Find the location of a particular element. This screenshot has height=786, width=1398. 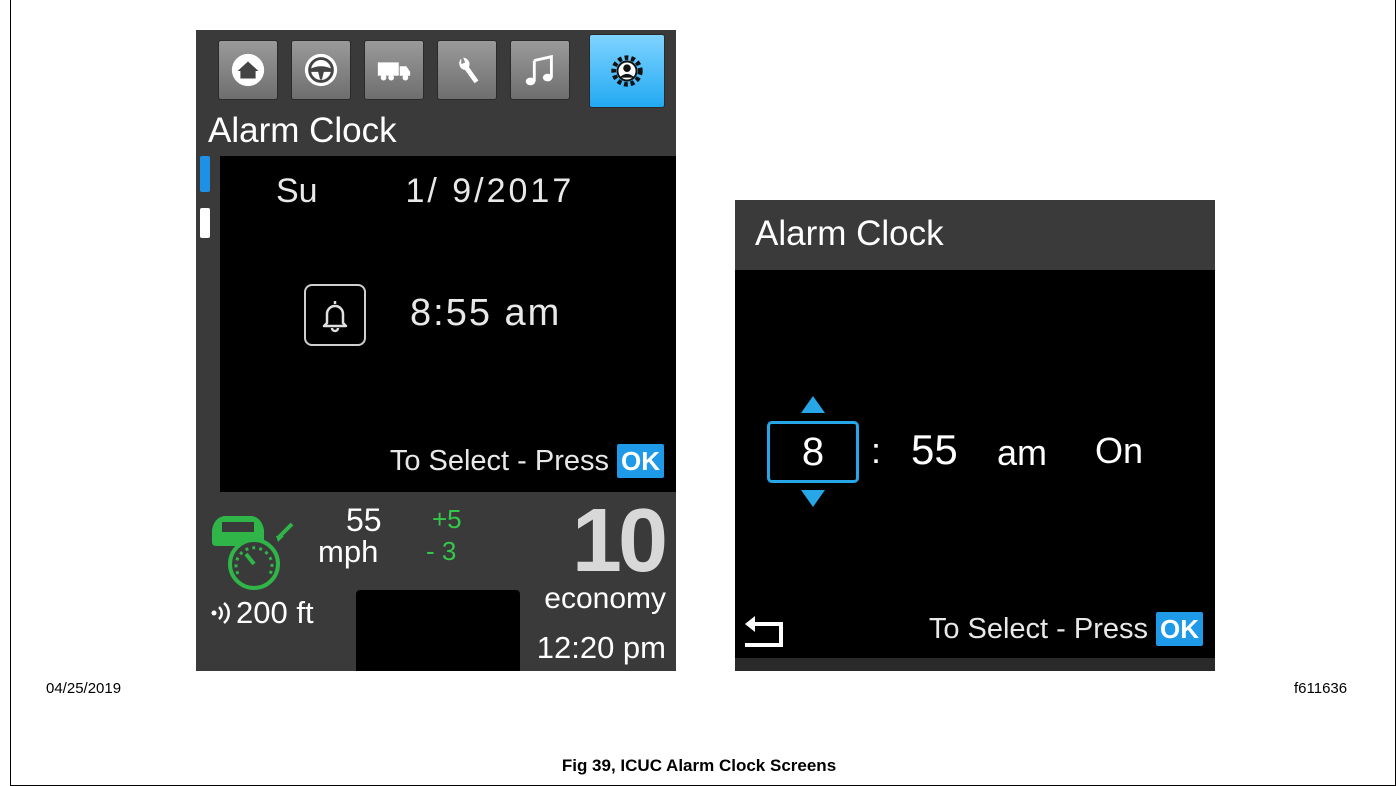

tab-wrench is located at coordinates (467, 70).